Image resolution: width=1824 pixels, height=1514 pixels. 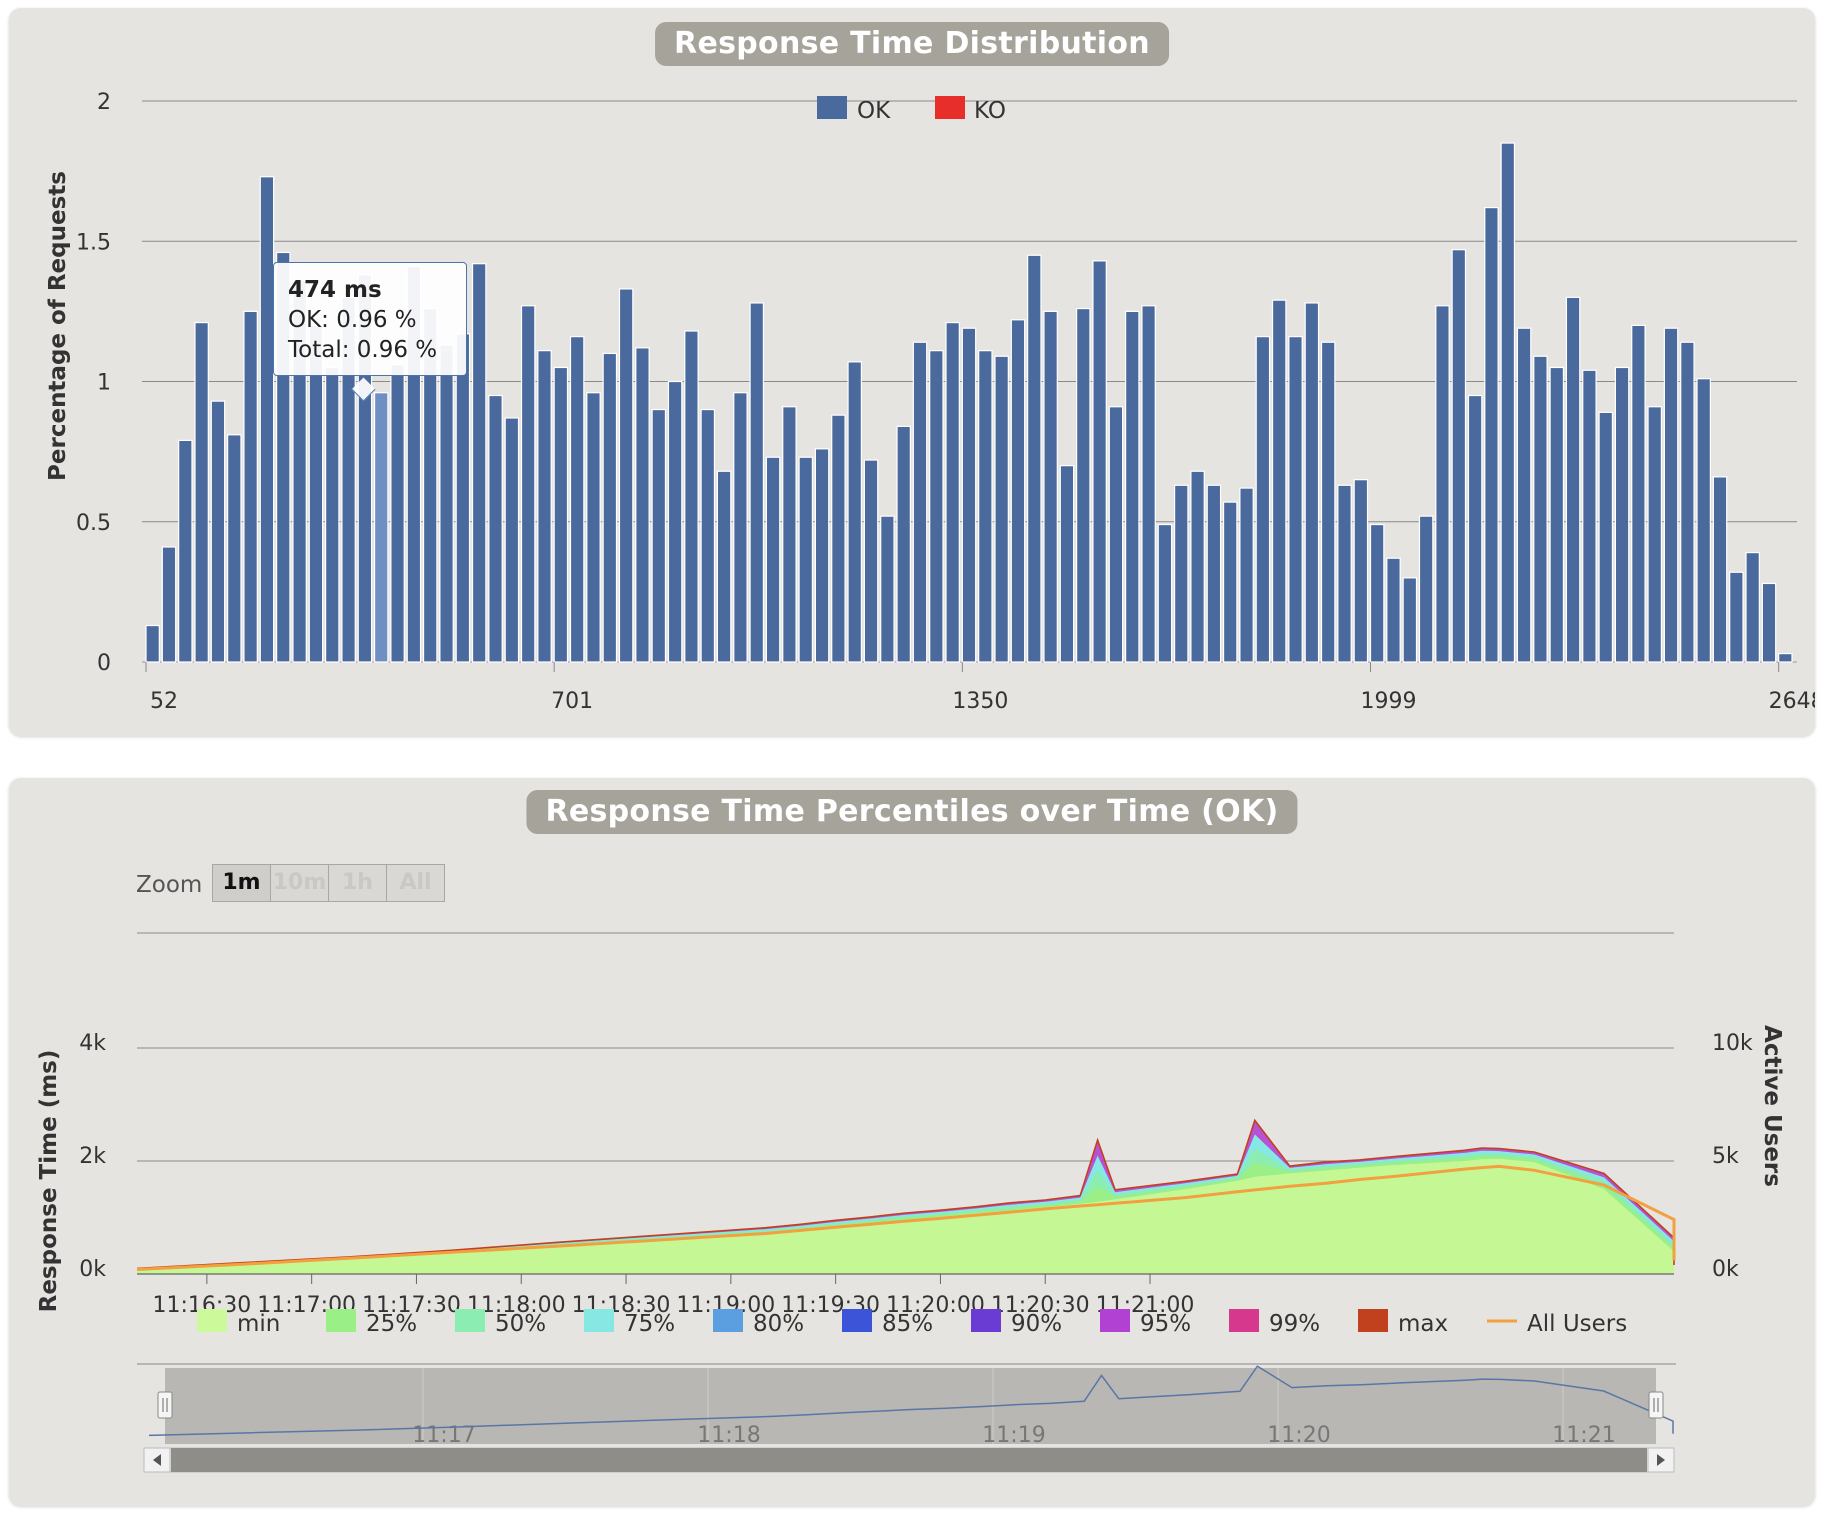 I want to click on legend-swatch-50pct, so click(x=470, y=1320).